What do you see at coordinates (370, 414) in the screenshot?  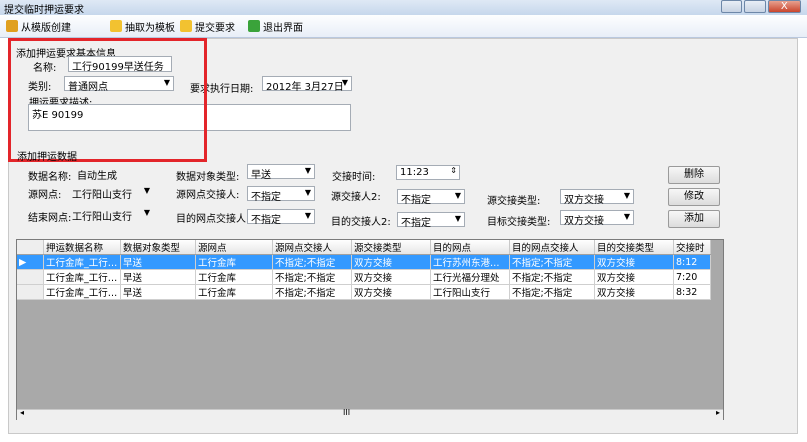 I see `horizontal-scrollbar: ◂ III ▸` at bounding box center [370, 414].